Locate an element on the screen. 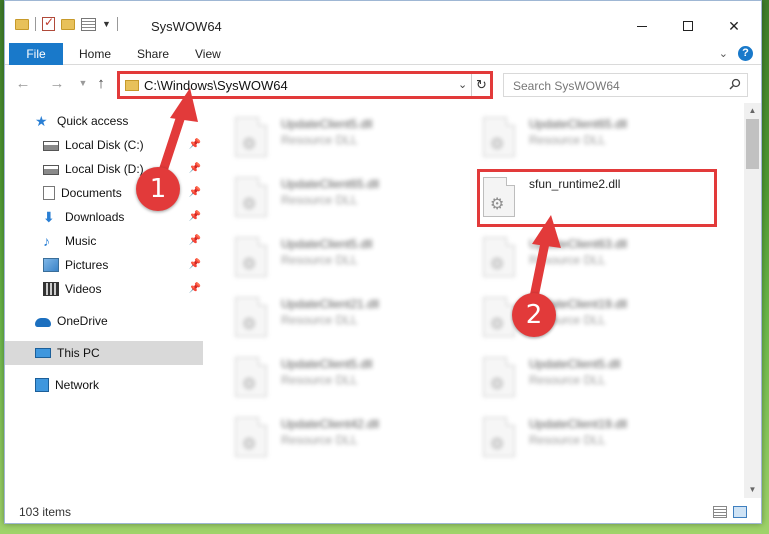 The width and height of the screenshot is (769, 534). sidebar-item-label: Local Disk (C:) is located at coordinates (104, 145).